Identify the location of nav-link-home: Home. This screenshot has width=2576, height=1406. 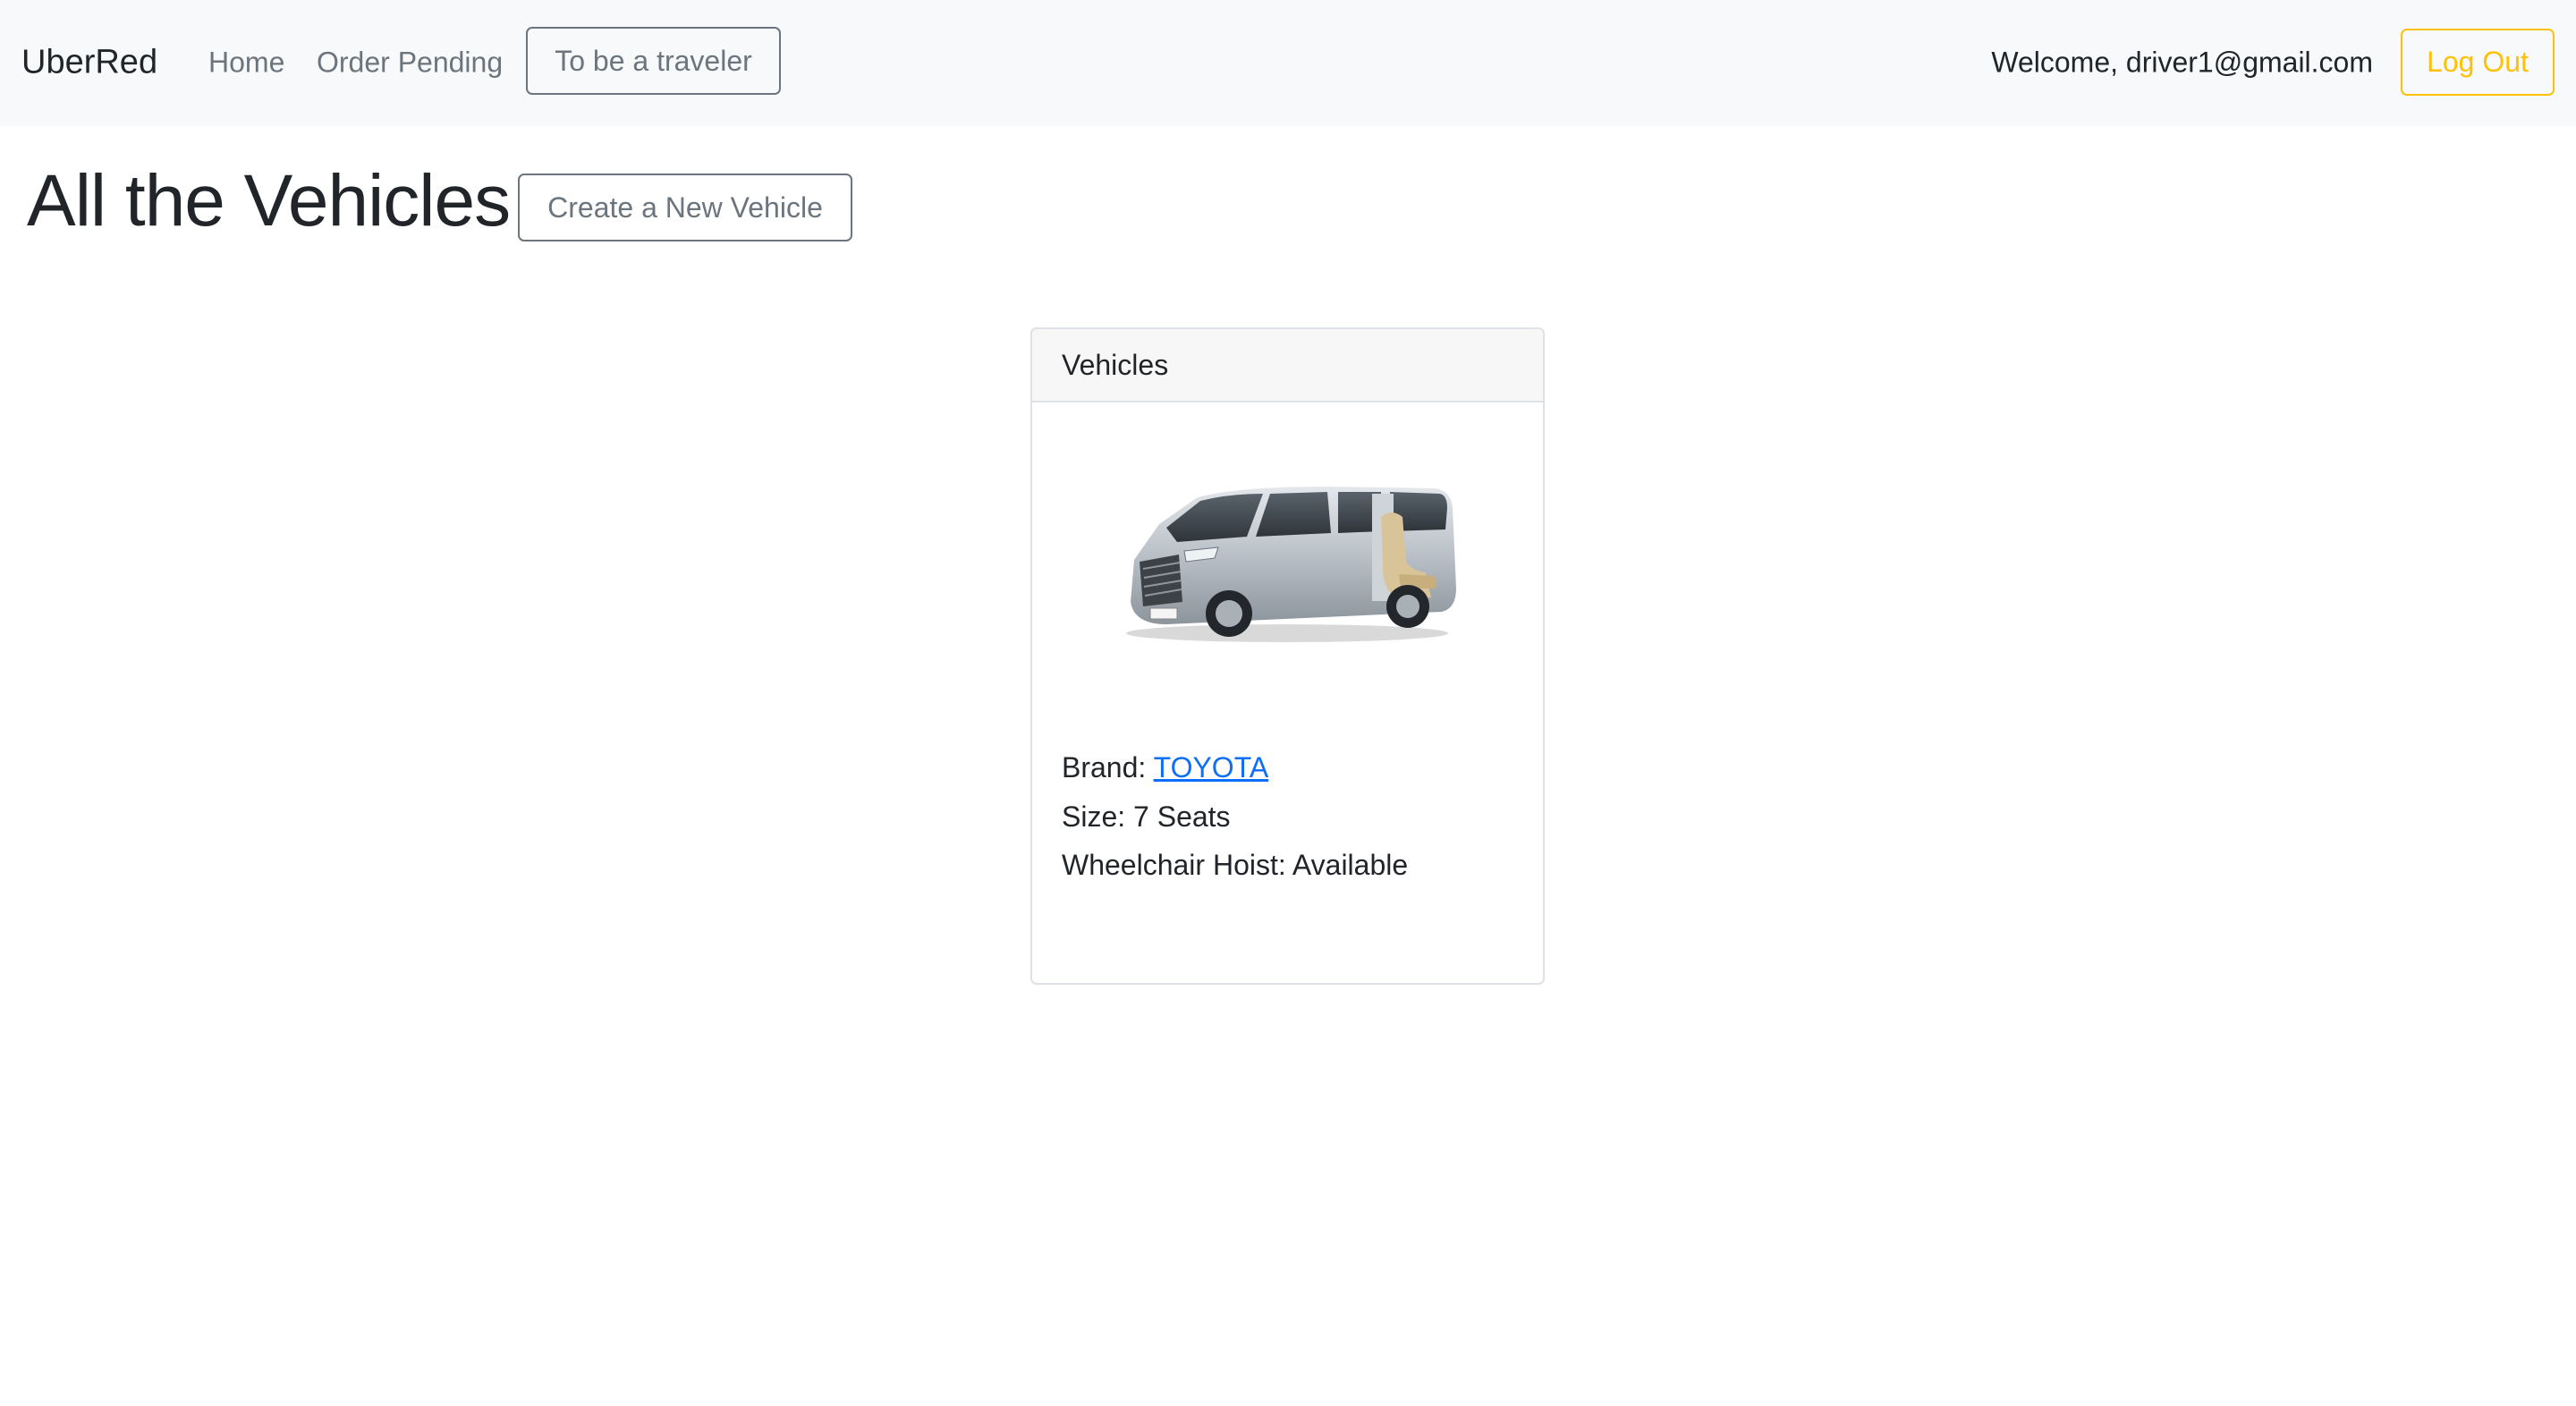
(246, 64).